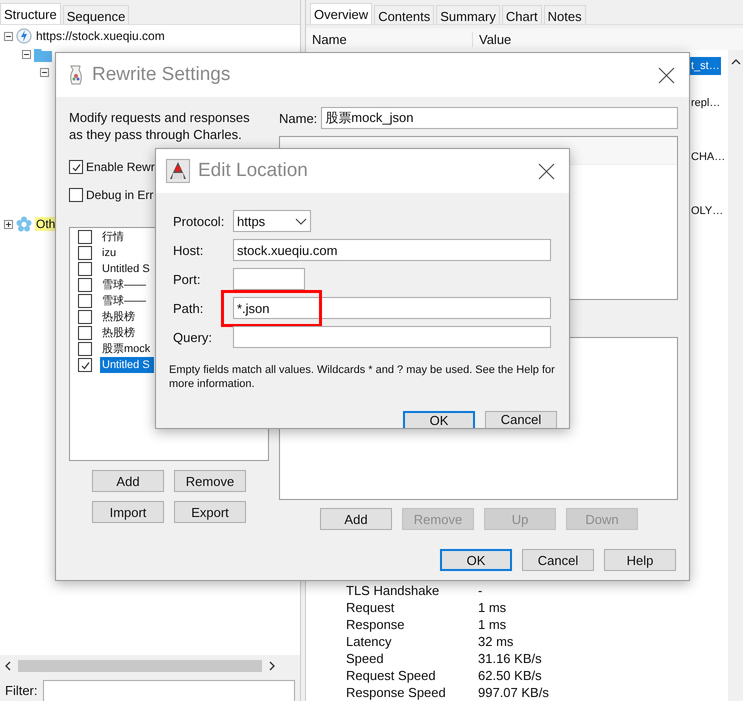  Describe the element at coordinates (565, 14) in the screenshot. I see `tab: Notes` at that location.